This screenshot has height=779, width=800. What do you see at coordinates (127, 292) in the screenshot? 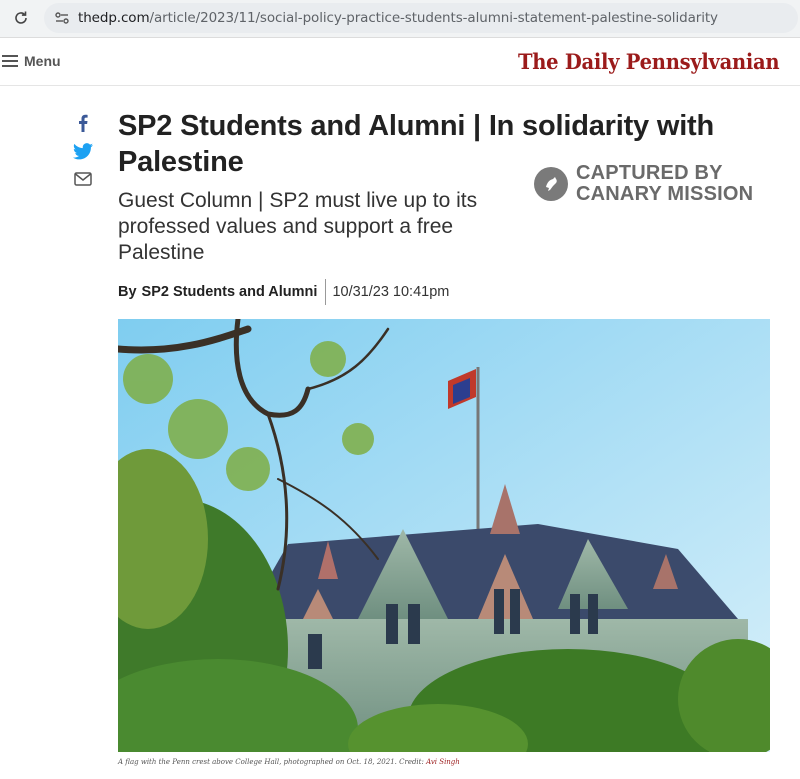
I see `byline-prefix: By` at bounding box center [127, 292].